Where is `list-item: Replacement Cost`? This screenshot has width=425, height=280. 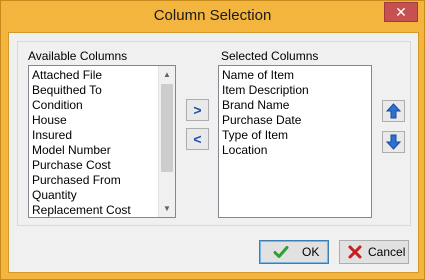 list-item: Replacement Cost is located at coordinates (94, 210).